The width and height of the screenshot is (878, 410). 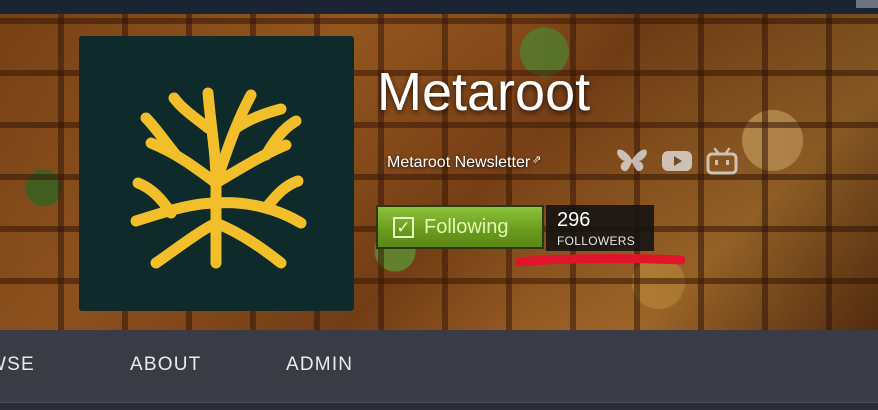 I want to click on following-button-label: Following, so click(x=466, y=226).